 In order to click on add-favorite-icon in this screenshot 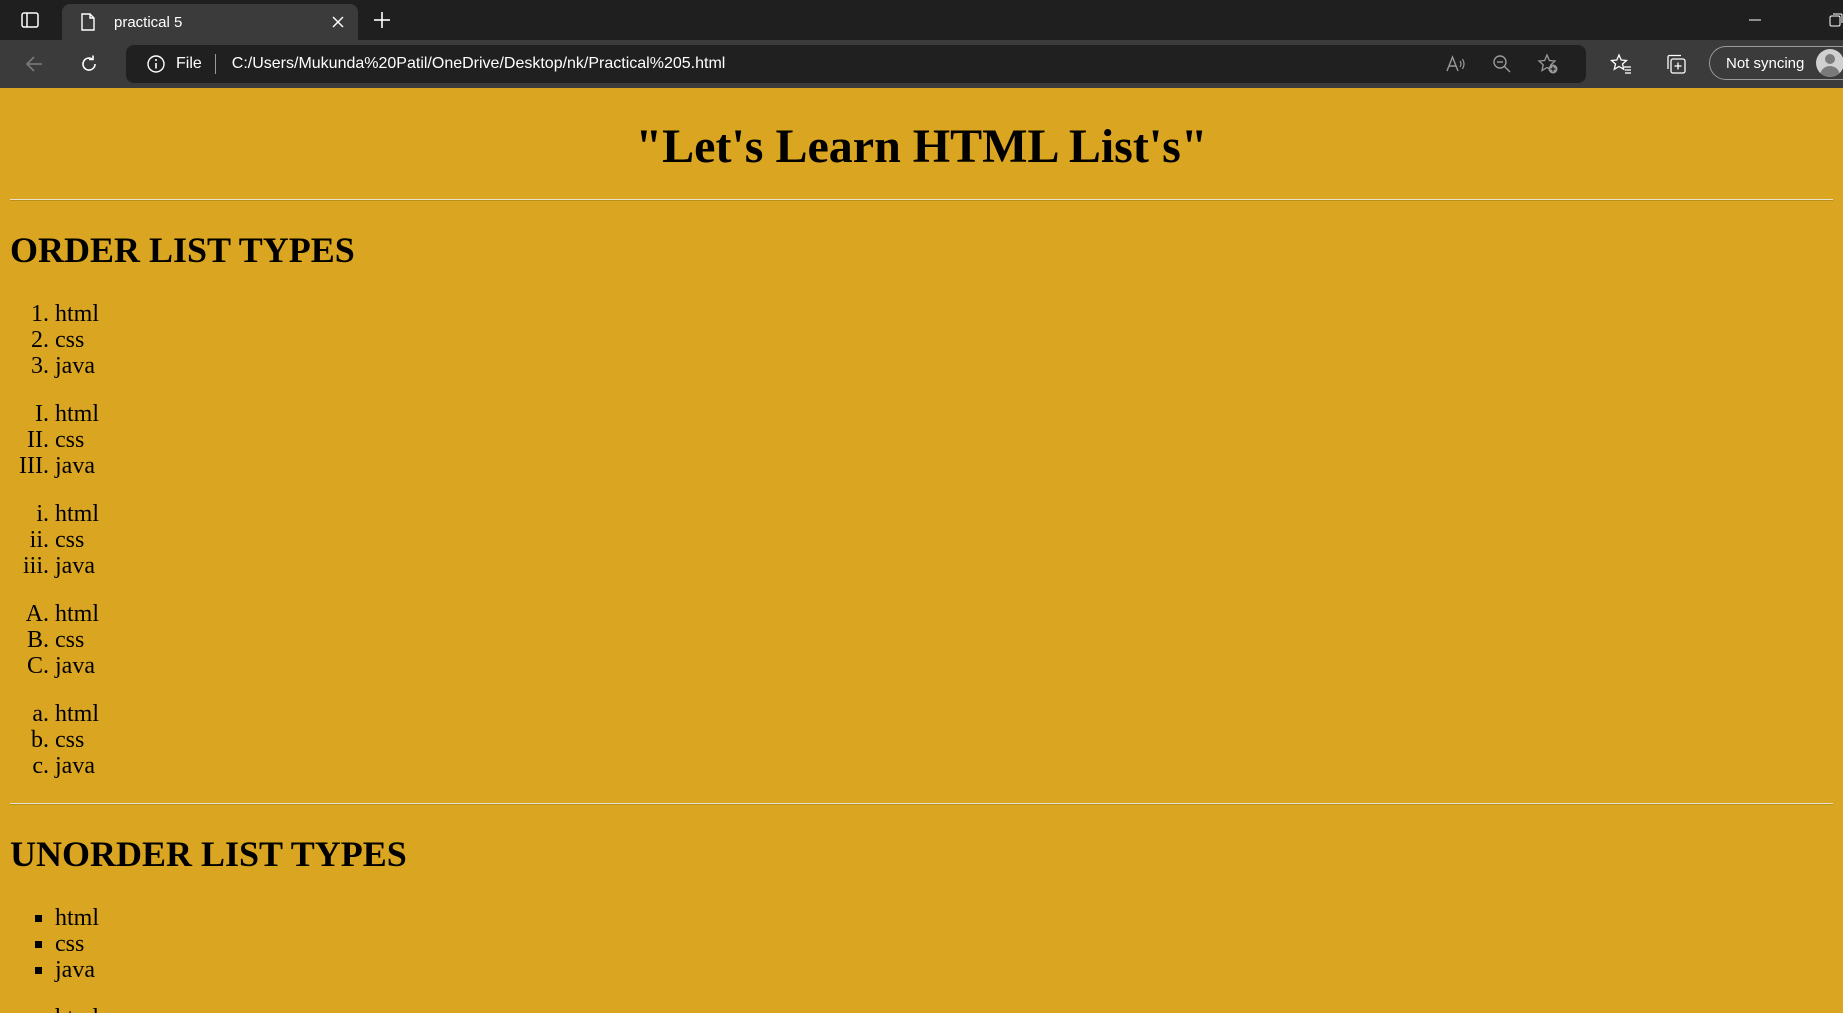, I will do `click(1548, 64)`.